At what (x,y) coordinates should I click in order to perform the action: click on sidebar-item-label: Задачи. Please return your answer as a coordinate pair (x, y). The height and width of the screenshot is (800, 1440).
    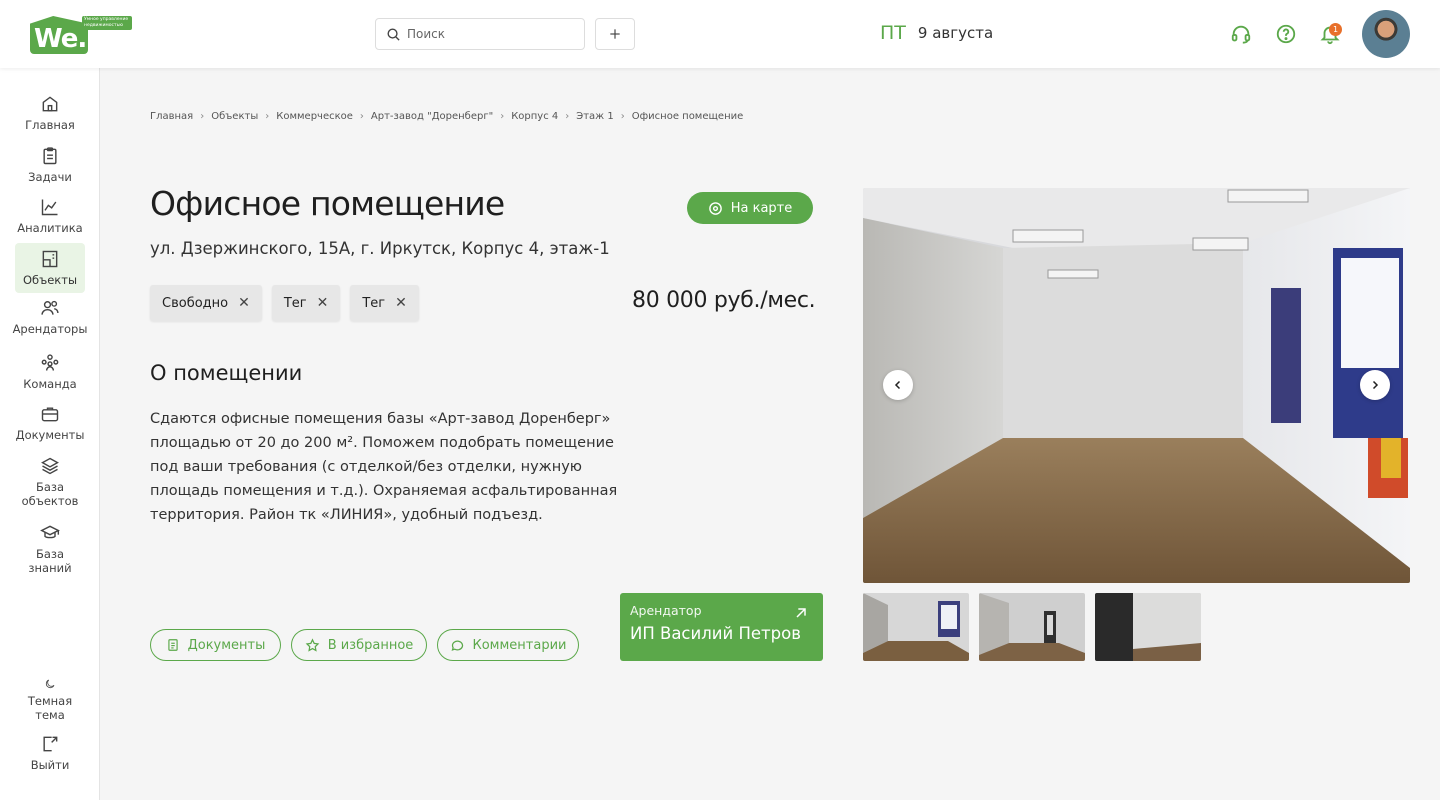
    Looking at the image, I should click on (50, 177).